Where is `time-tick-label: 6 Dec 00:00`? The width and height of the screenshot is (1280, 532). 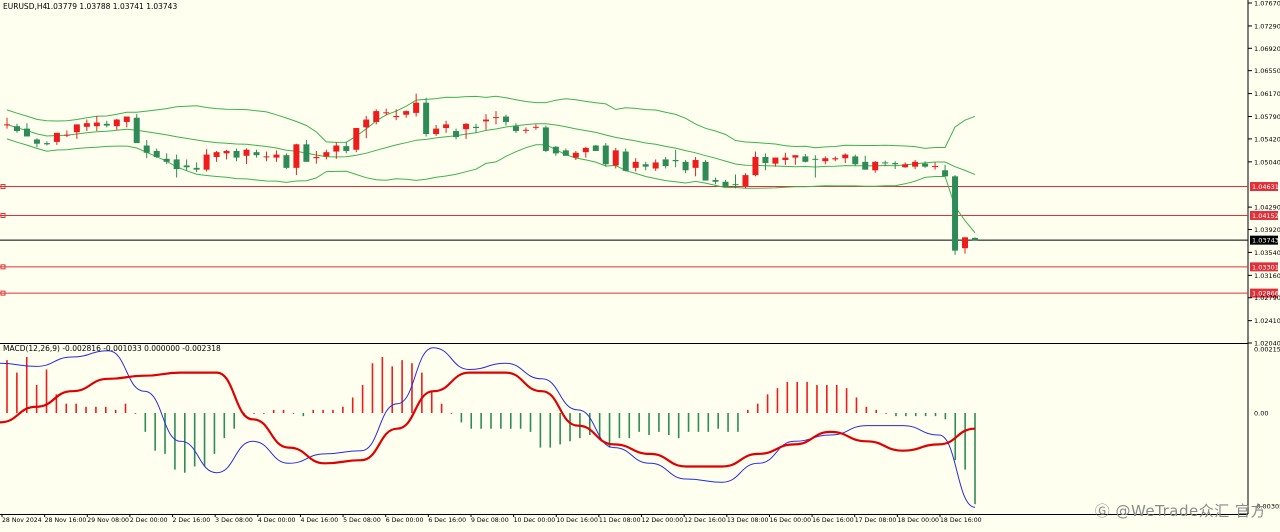 time-tick-label: 6 Dec 00:00 is located at coordinates (405, 520).